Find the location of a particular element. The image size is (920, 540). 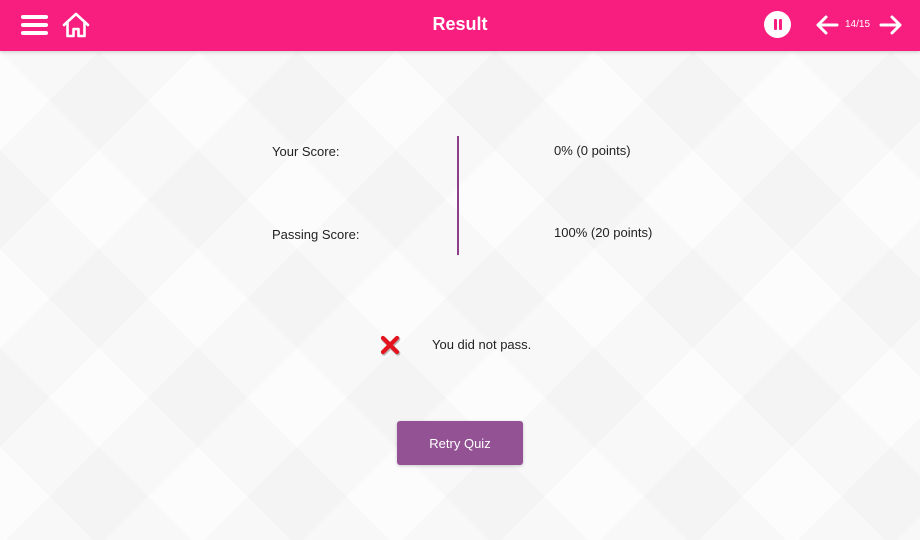

your-score-label: Your Score: is located at coordinates (306, 151).